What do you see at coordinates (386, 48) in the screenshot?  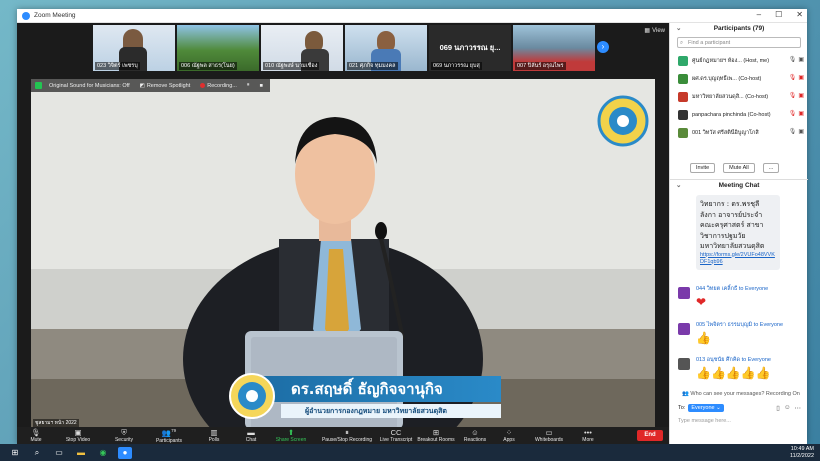 I see `participant-thumbnail: 021 ศุภกิจ ทุมมงคล` at bounding box center [386, 48].